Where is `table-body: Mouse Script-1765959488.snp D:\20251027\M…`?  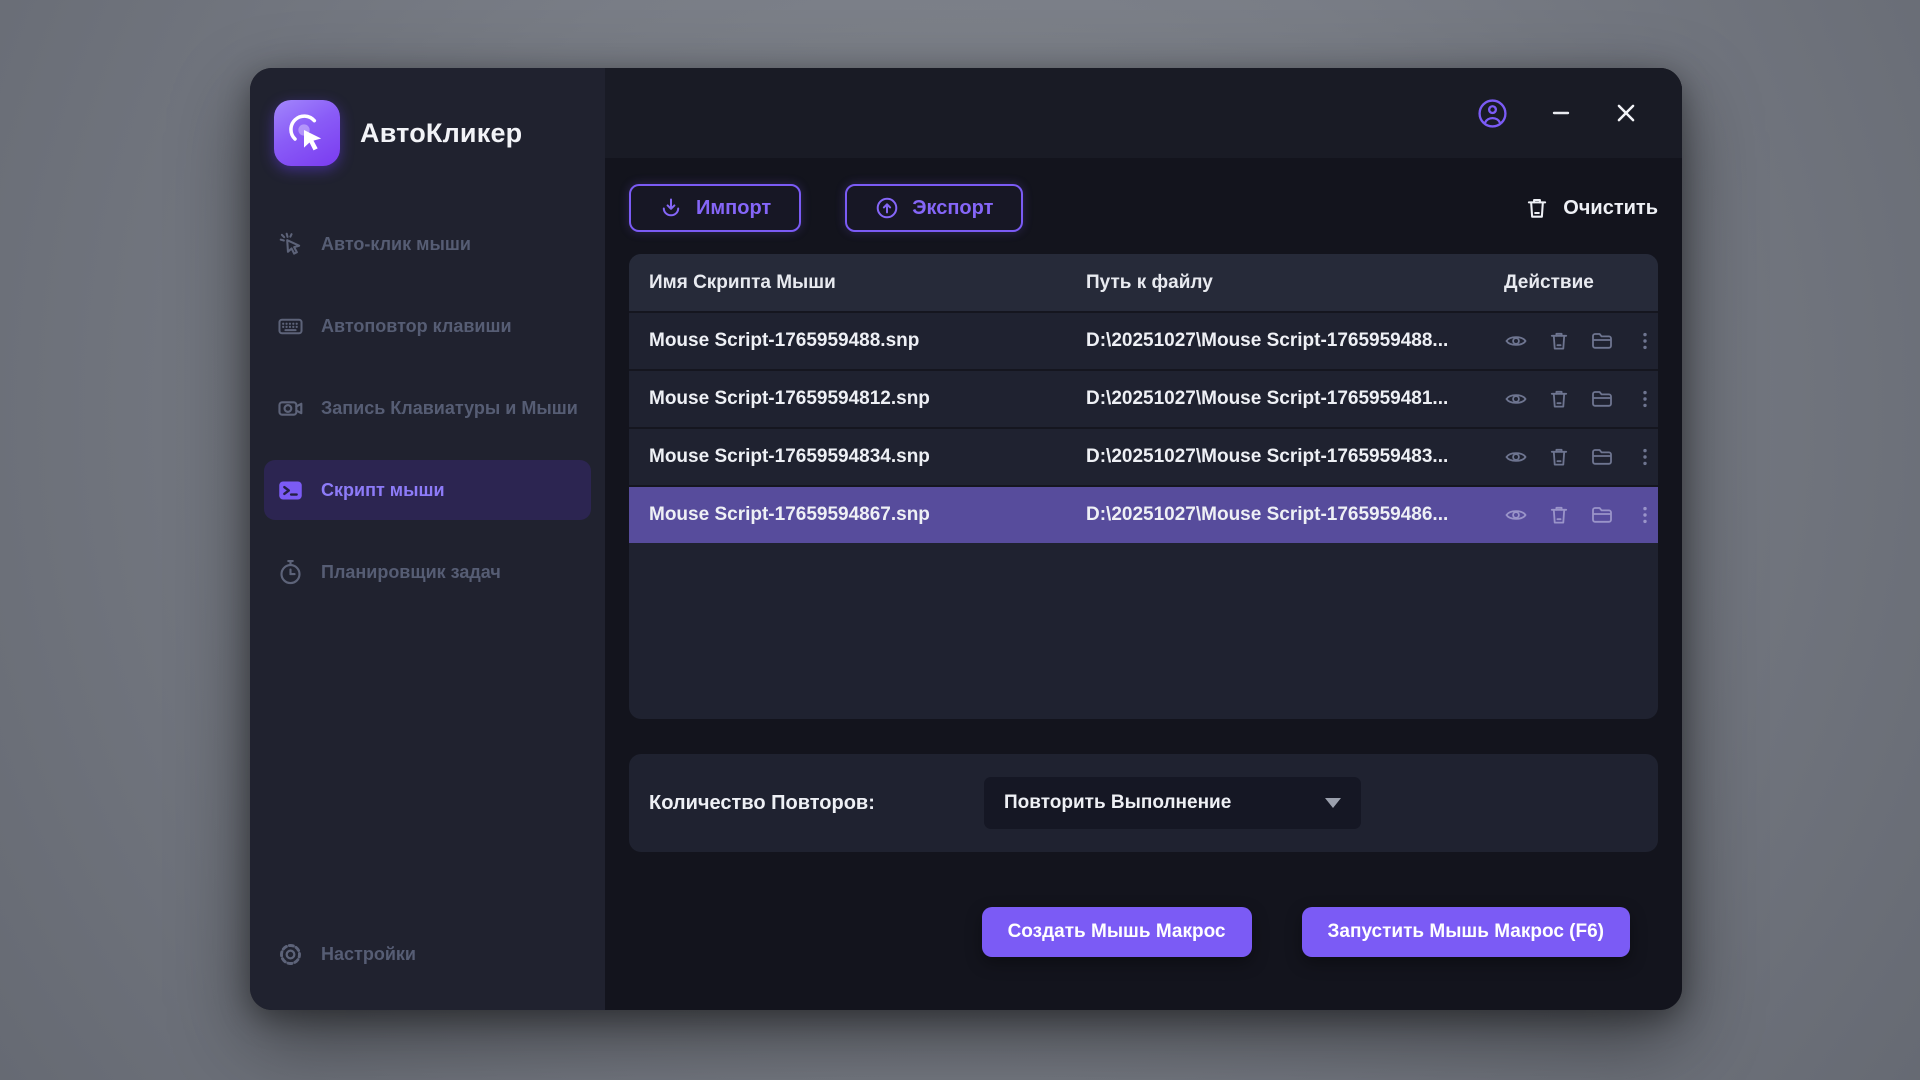
table-body: Mouse Script-1765959488.snp D:\20251027\M… is located at coordinates (1143, 427).